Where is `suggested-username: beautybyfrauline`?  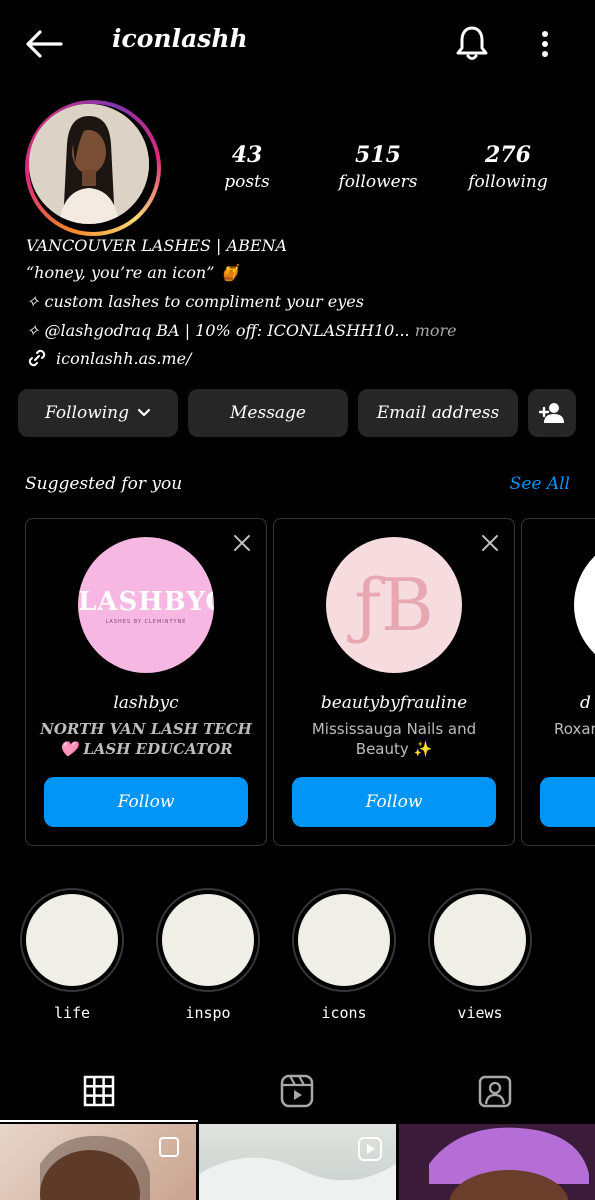 suggested-username: beautybyfrauline is located at coordinates (394, 703).